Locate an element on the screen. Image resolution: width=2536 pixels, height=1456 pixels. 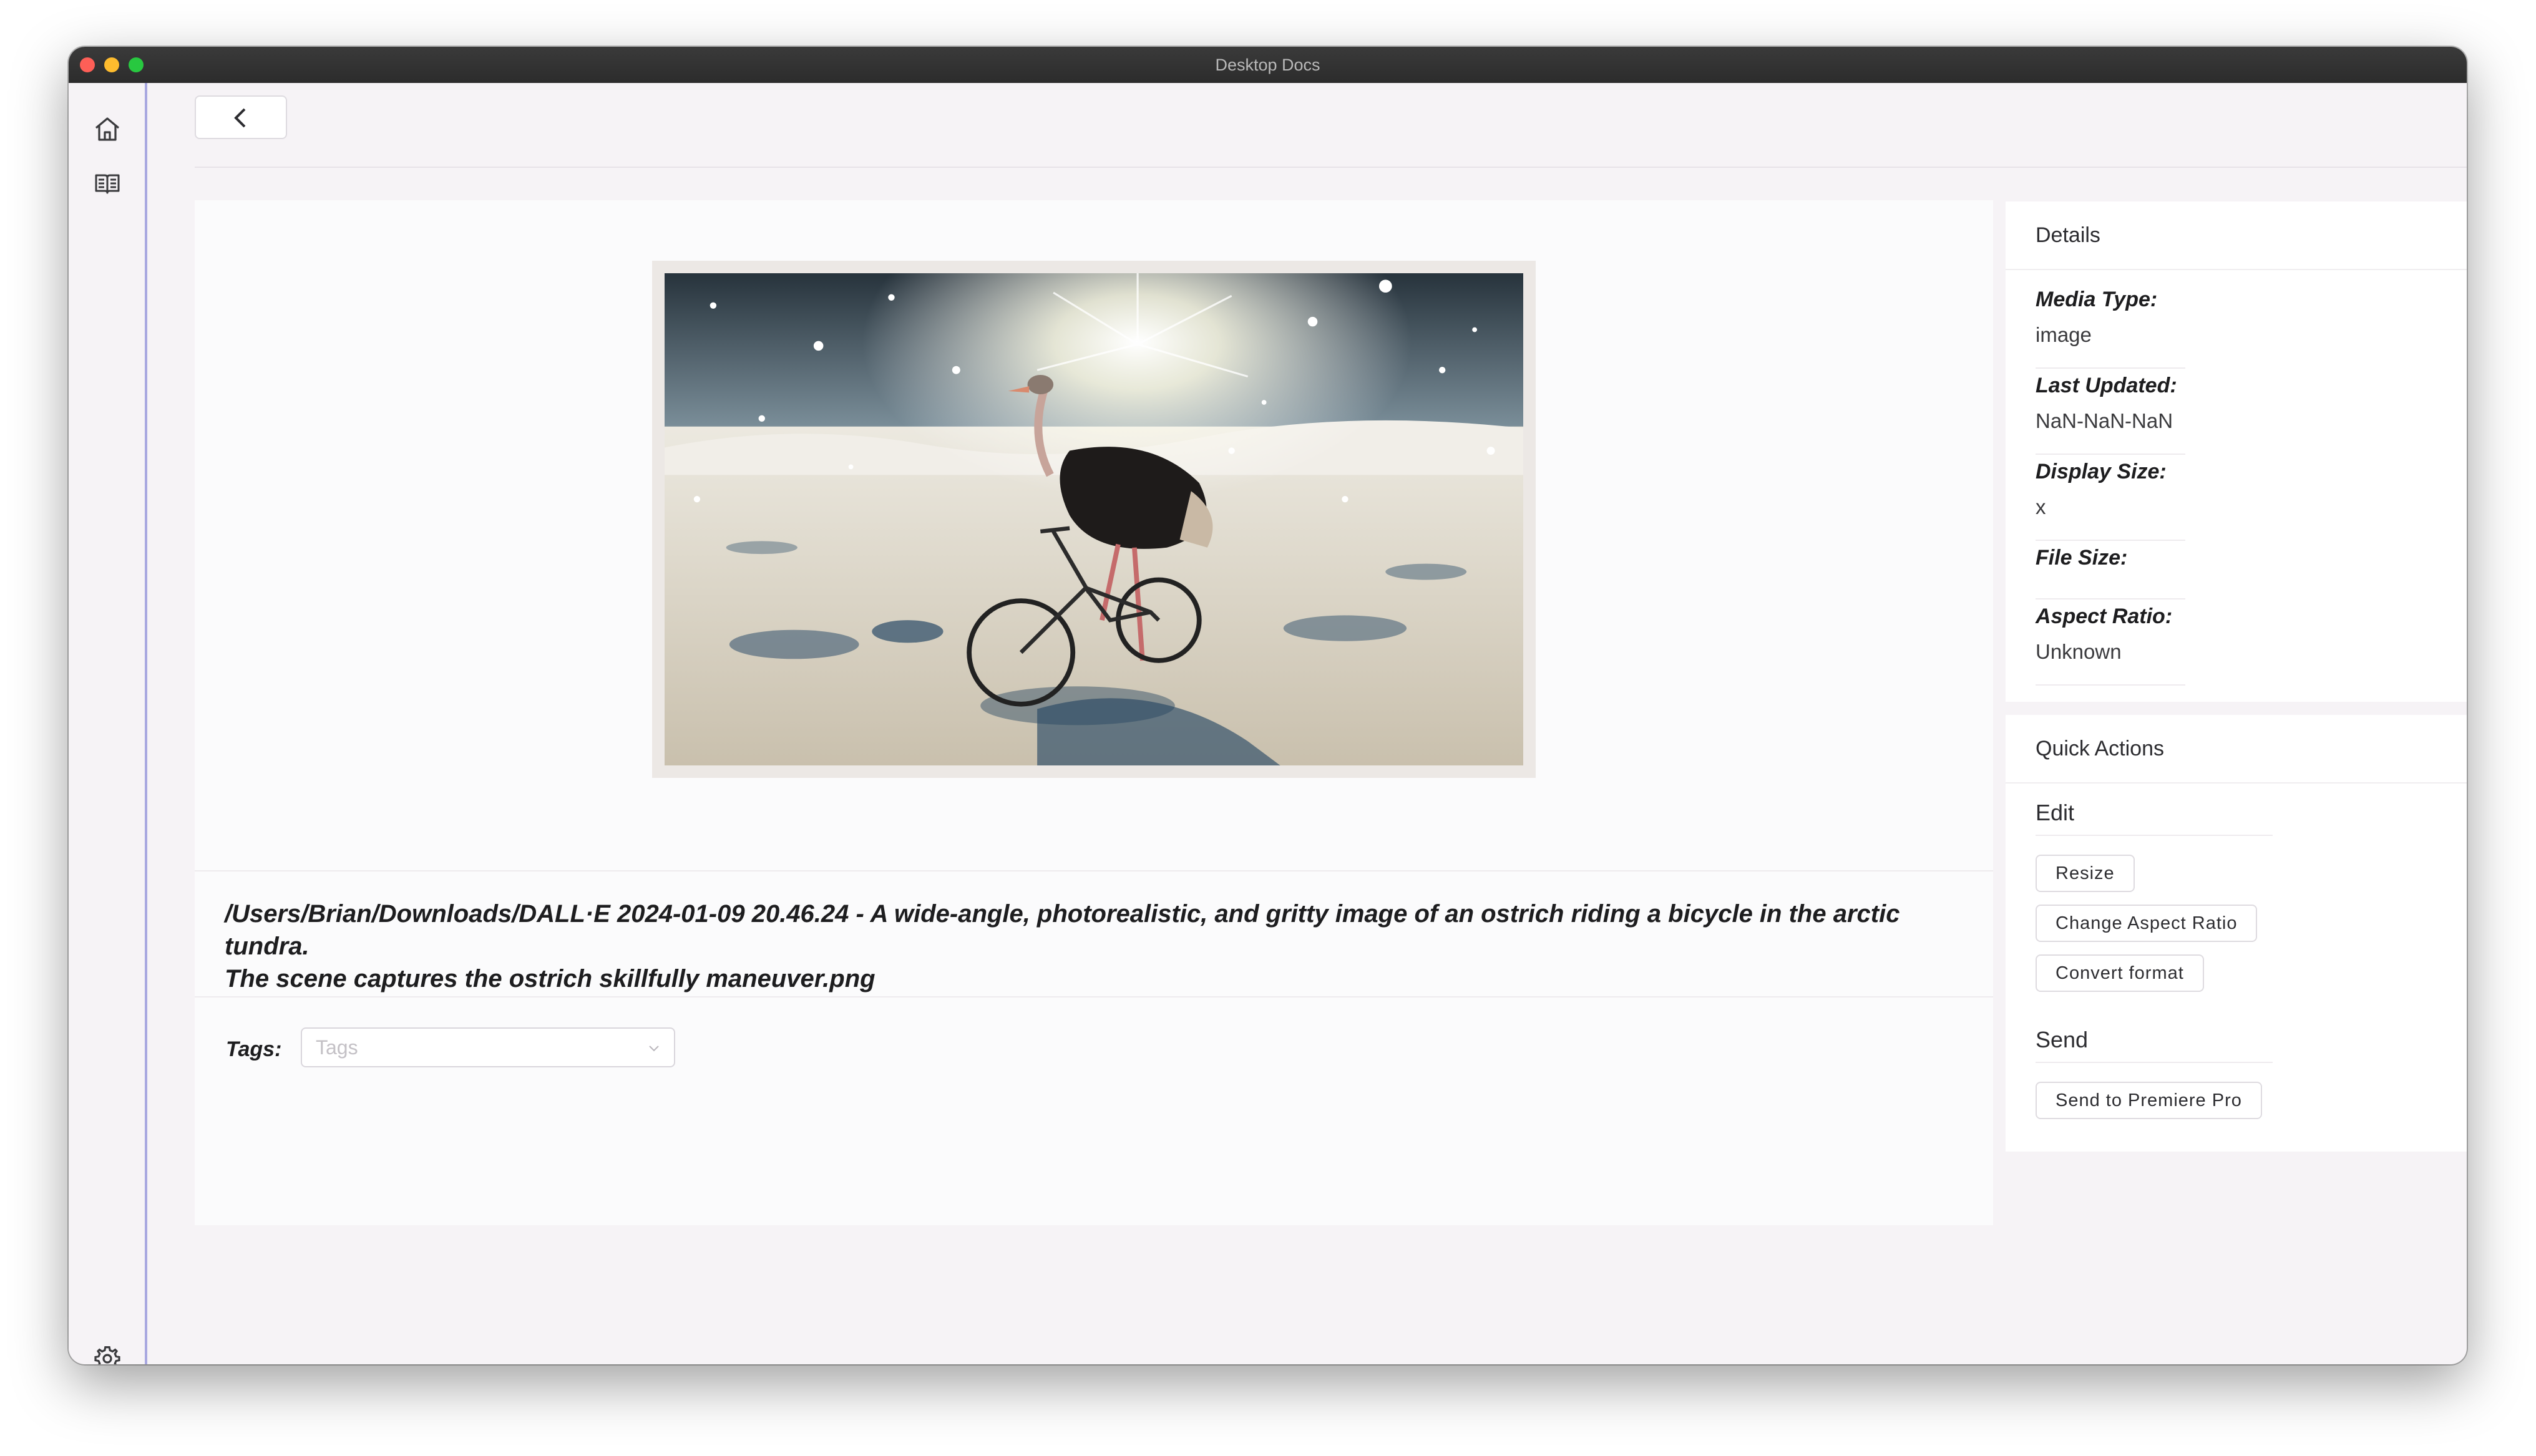
sidebar is located at coordinates (108, 724).